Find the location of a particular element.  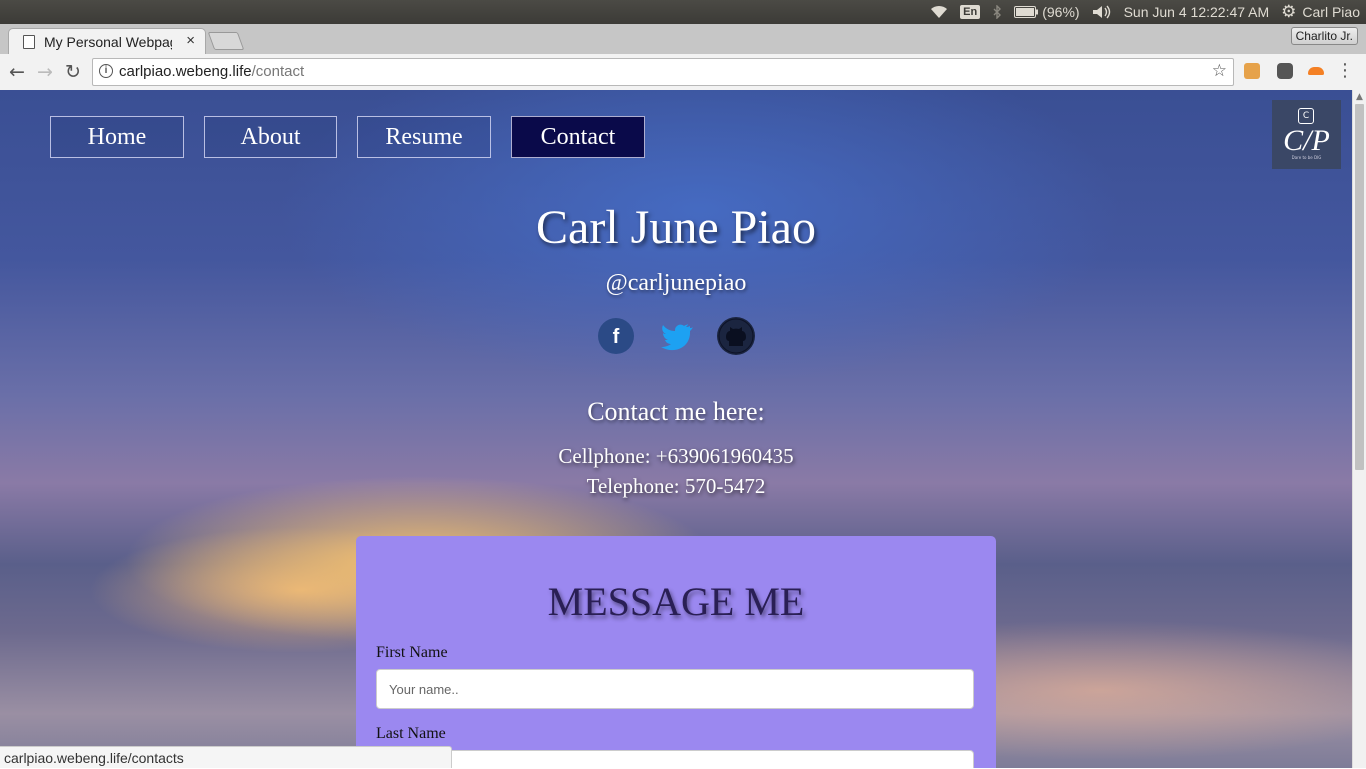

battery-percent: (96%) is located at coordinates (1061, 12).